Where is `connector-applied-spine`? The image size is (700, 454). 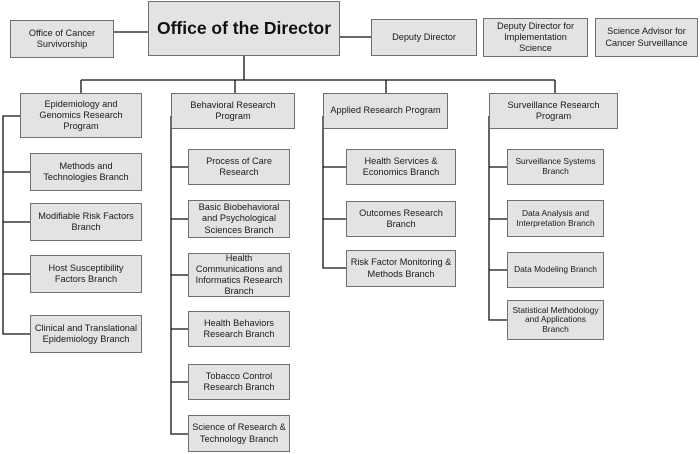 connector-applied-spine is located at coordinates (334, 192).